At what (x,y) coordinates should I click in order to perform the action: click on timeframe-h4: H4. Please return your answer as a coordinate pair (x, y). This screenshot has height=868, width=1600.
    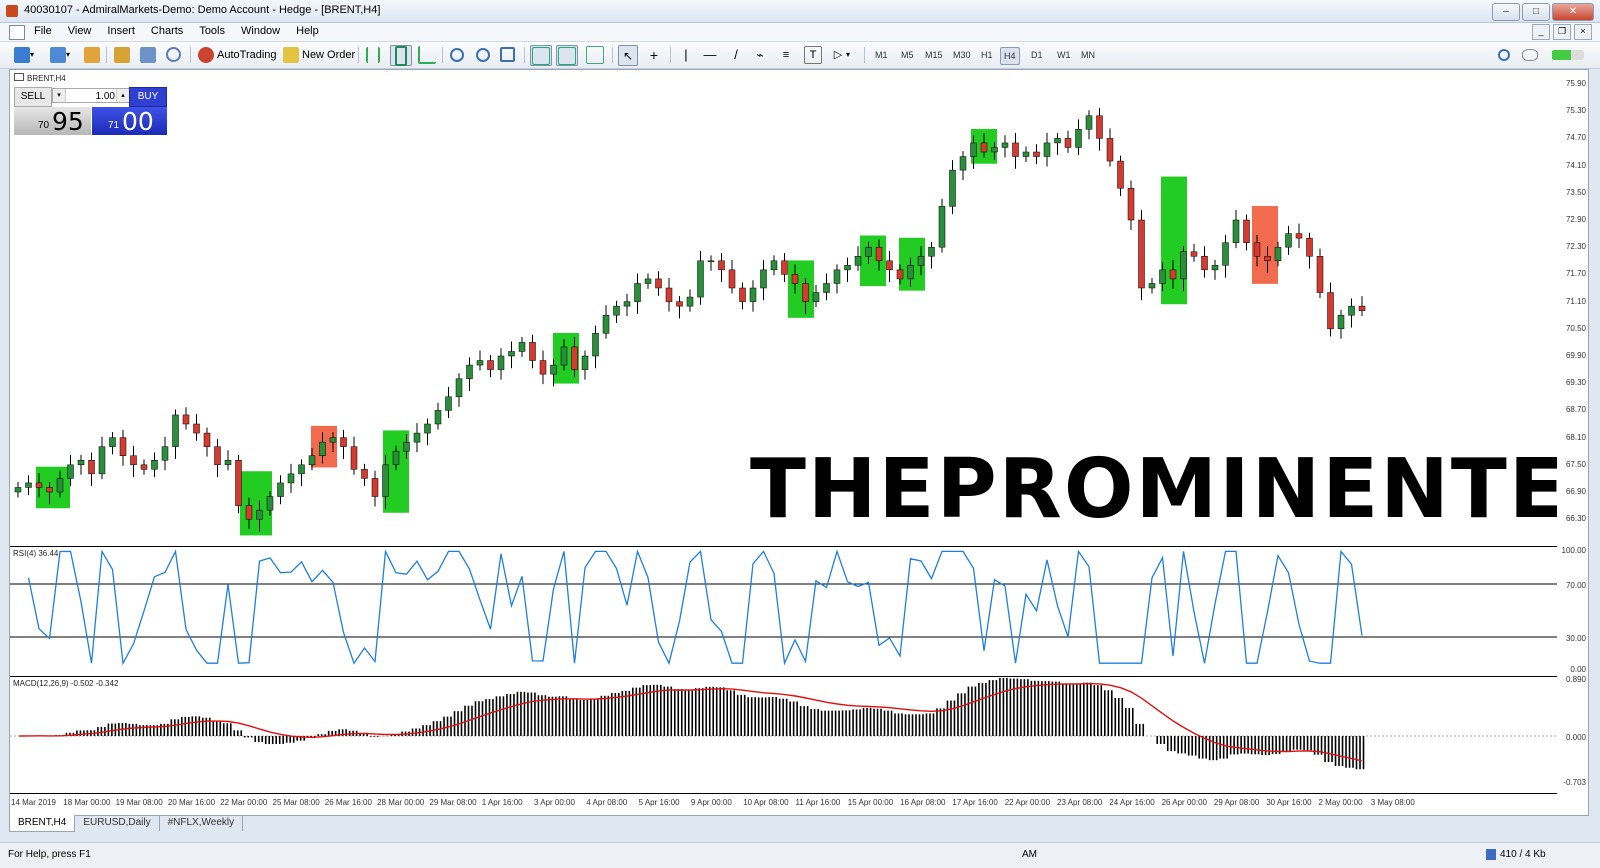
    Looking at the image, I should click on (1010, 56).